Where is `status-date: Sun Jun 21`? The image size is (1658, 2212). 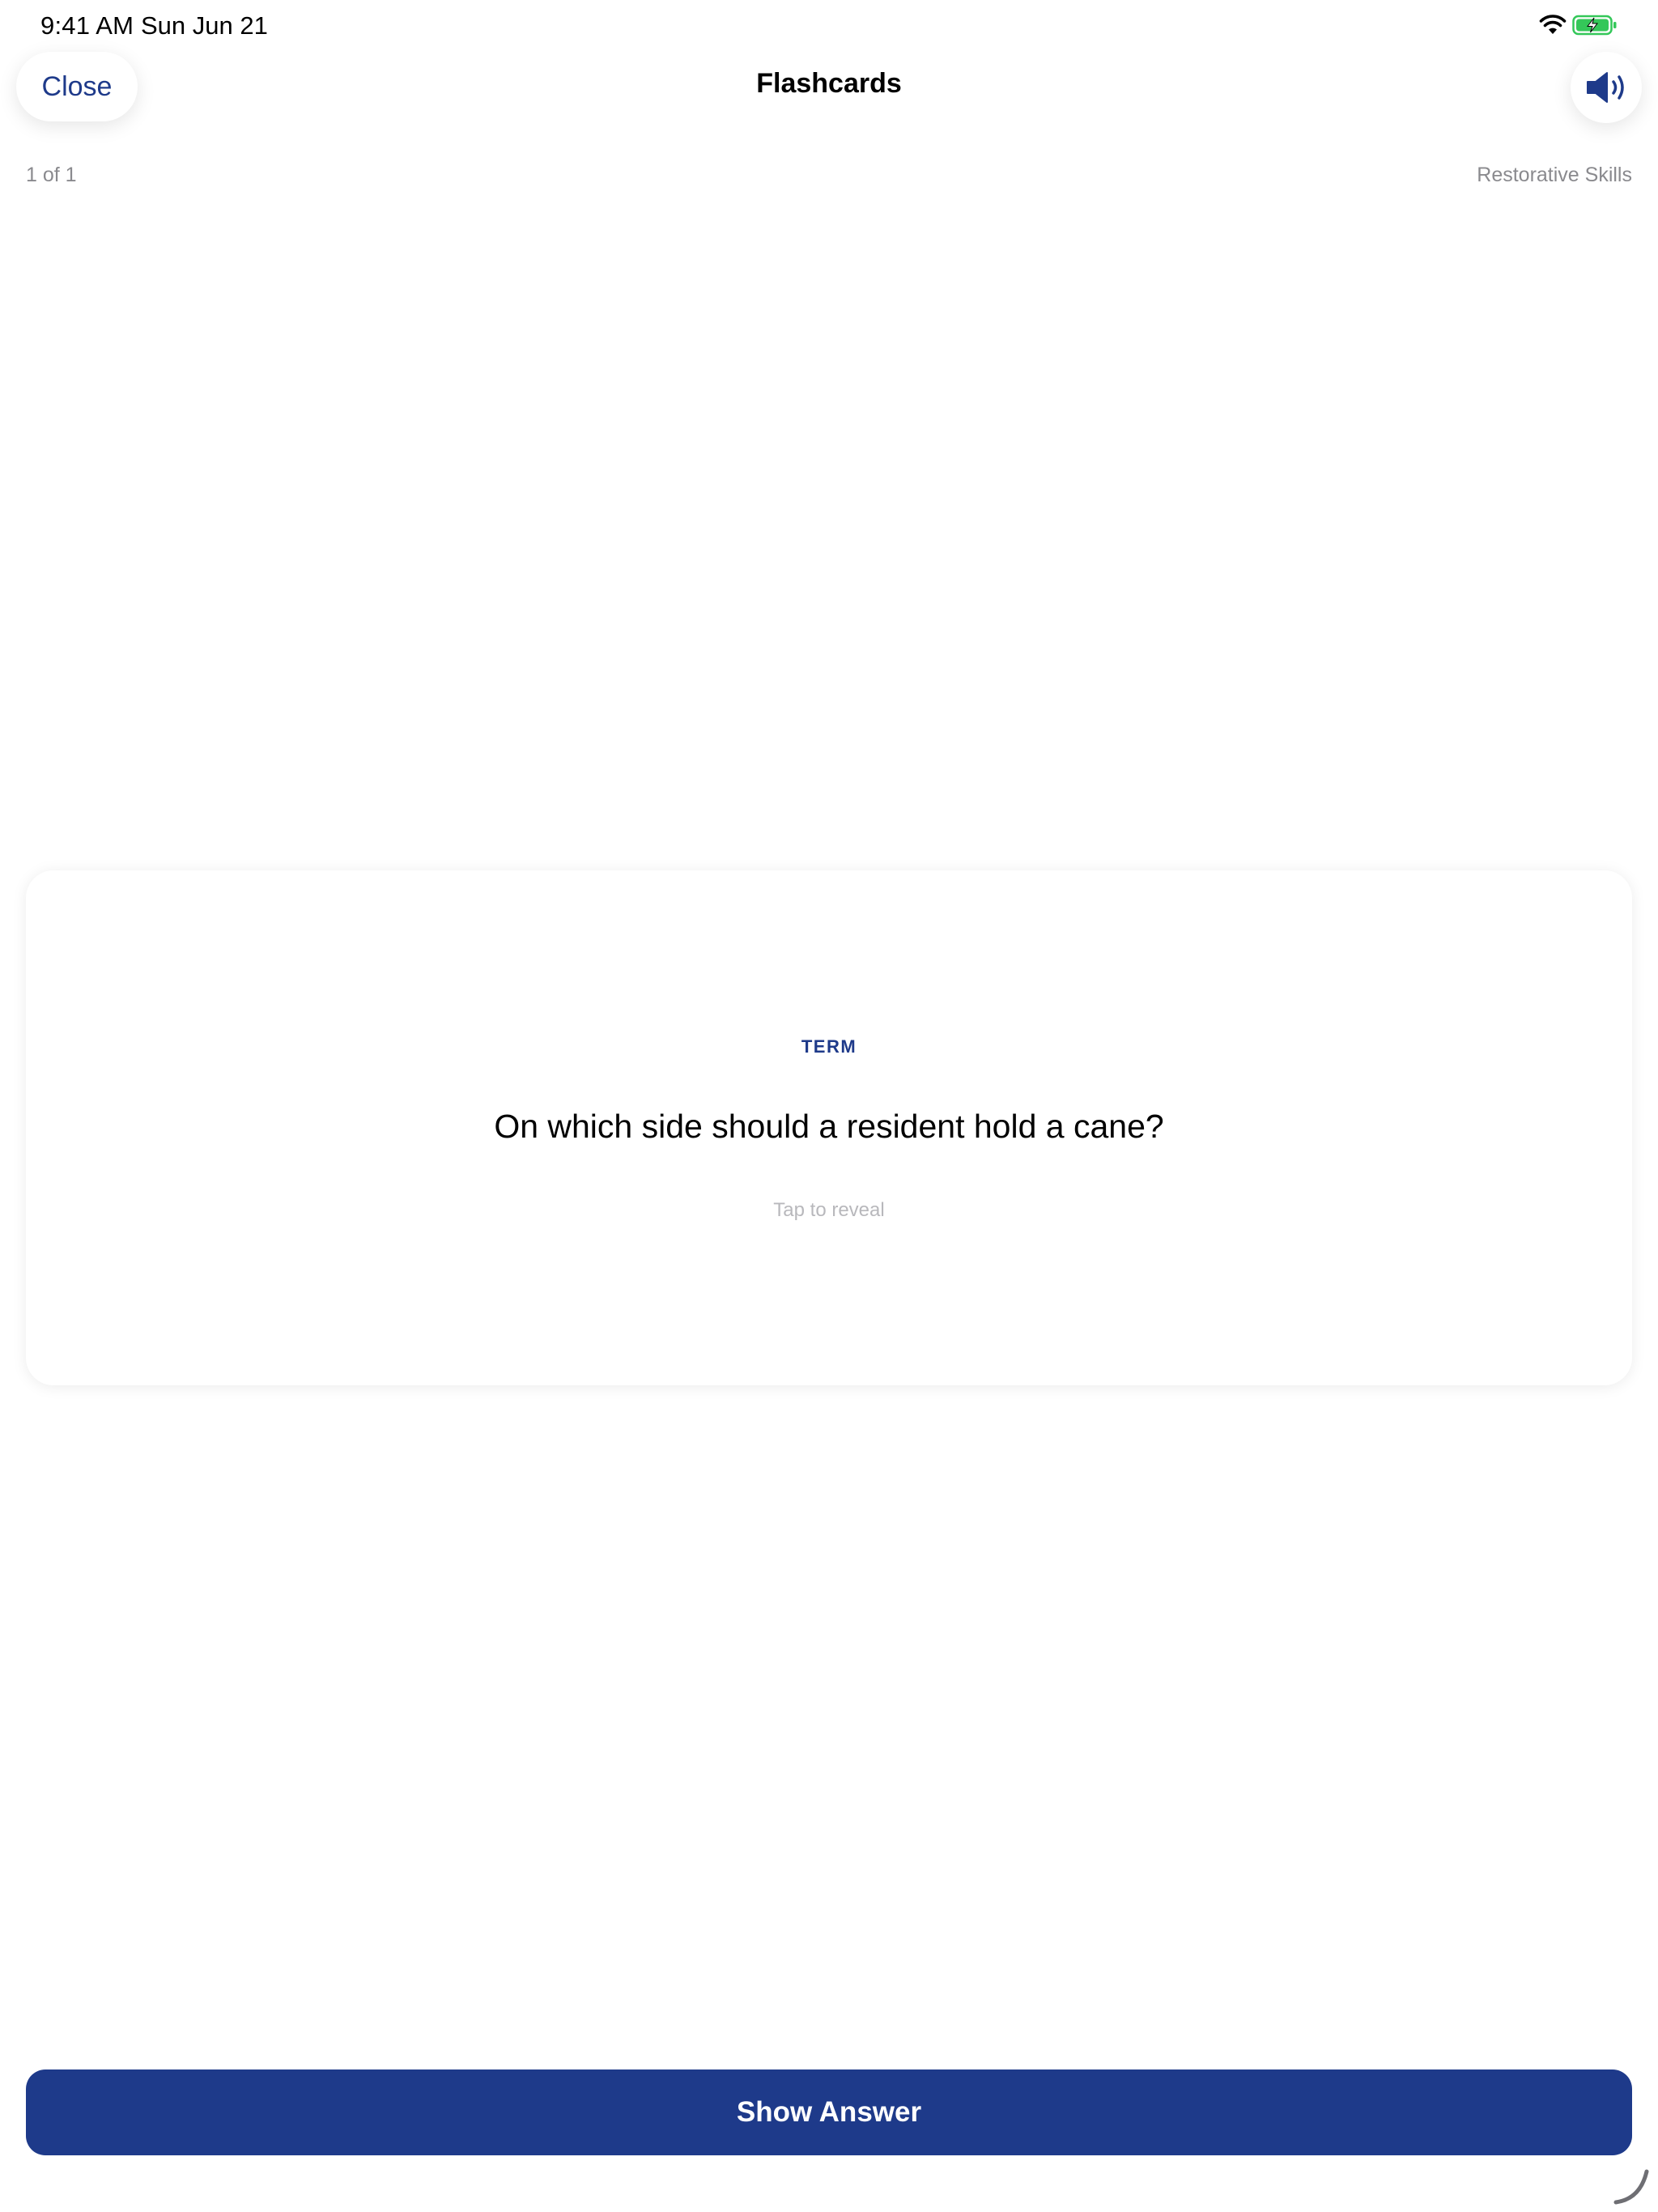 status-date: Sun Jun 21 is located at coordinates (204, 26).